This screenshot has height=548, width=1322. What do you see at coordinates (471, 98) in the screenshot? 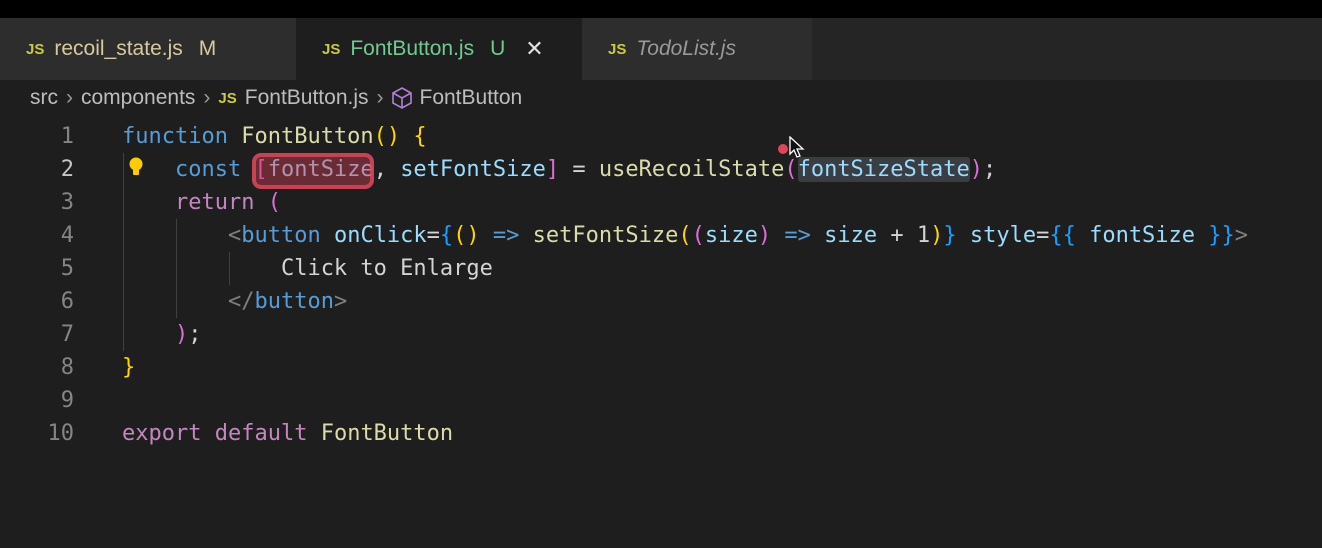
I see `breadcrumb-item: FontButton` at bounding box center [471, 98].